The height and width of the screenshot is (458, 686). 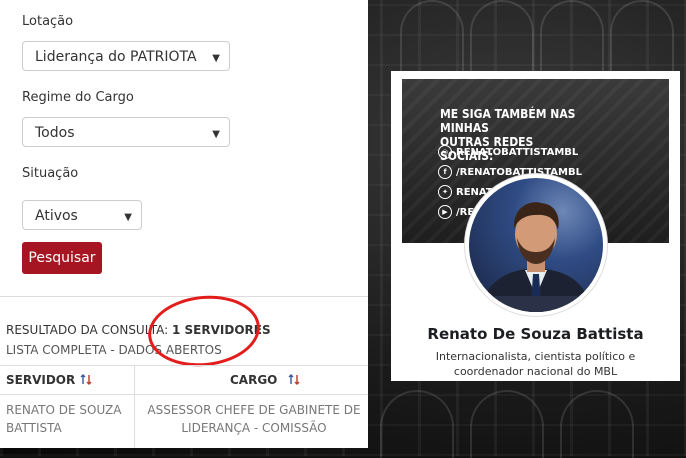 What do you see at coordinates (63, 419) in the screenshot?
I see `cell-servidor: RENATO DE SOUZA BATTISTA` at bounding box center [63, 419].